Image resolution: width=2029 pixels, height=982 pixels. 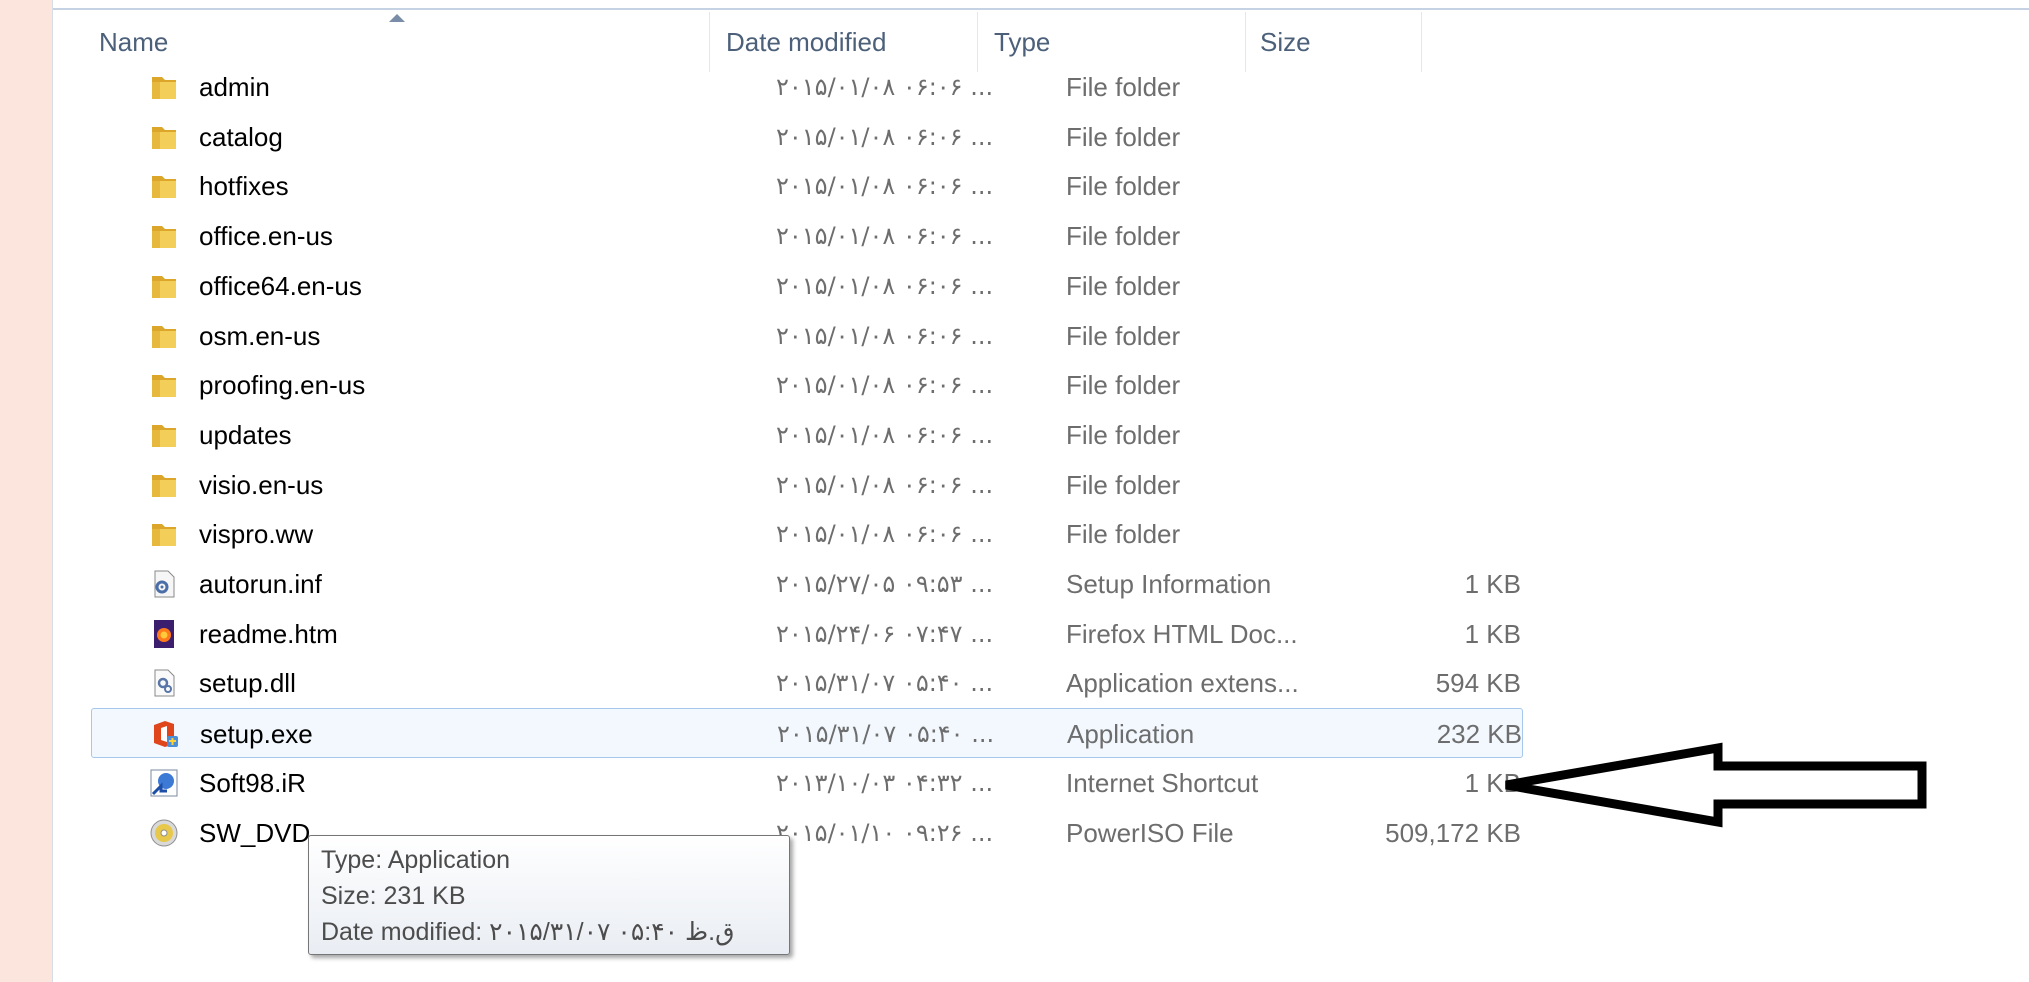 What do you see at coordinates (245, 434) in the screenshot?
I see `file-name: updates` at bounding box center [245, 434].